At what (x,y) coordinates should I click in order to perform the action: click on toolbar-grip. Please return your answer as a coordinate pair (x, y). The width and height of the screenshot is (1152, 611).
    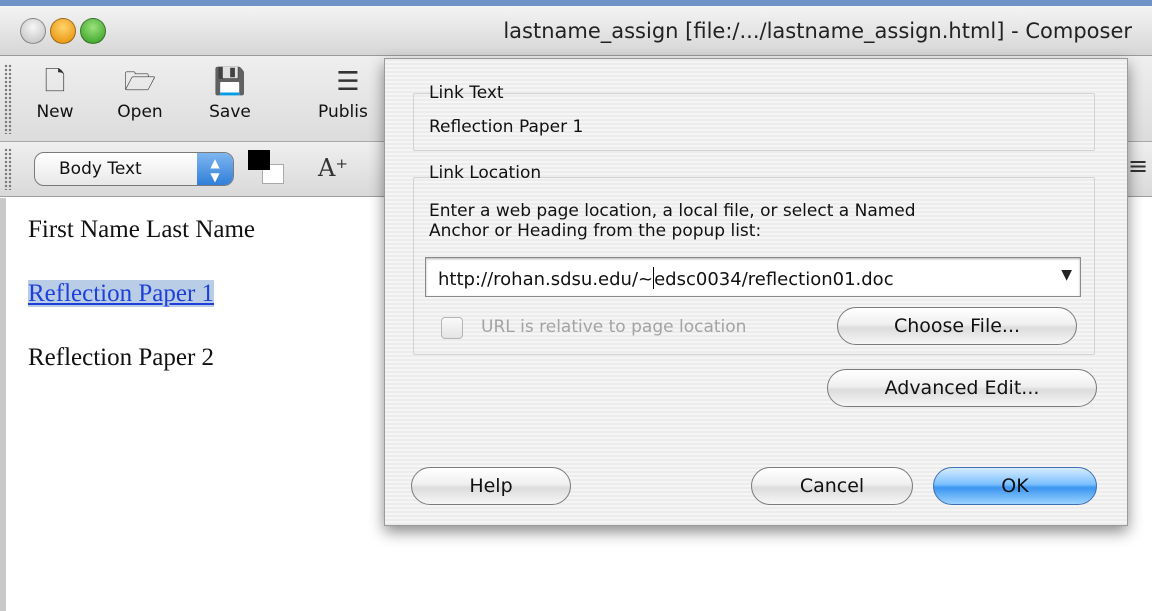
    Looking at the image, I should click on (8, 99).